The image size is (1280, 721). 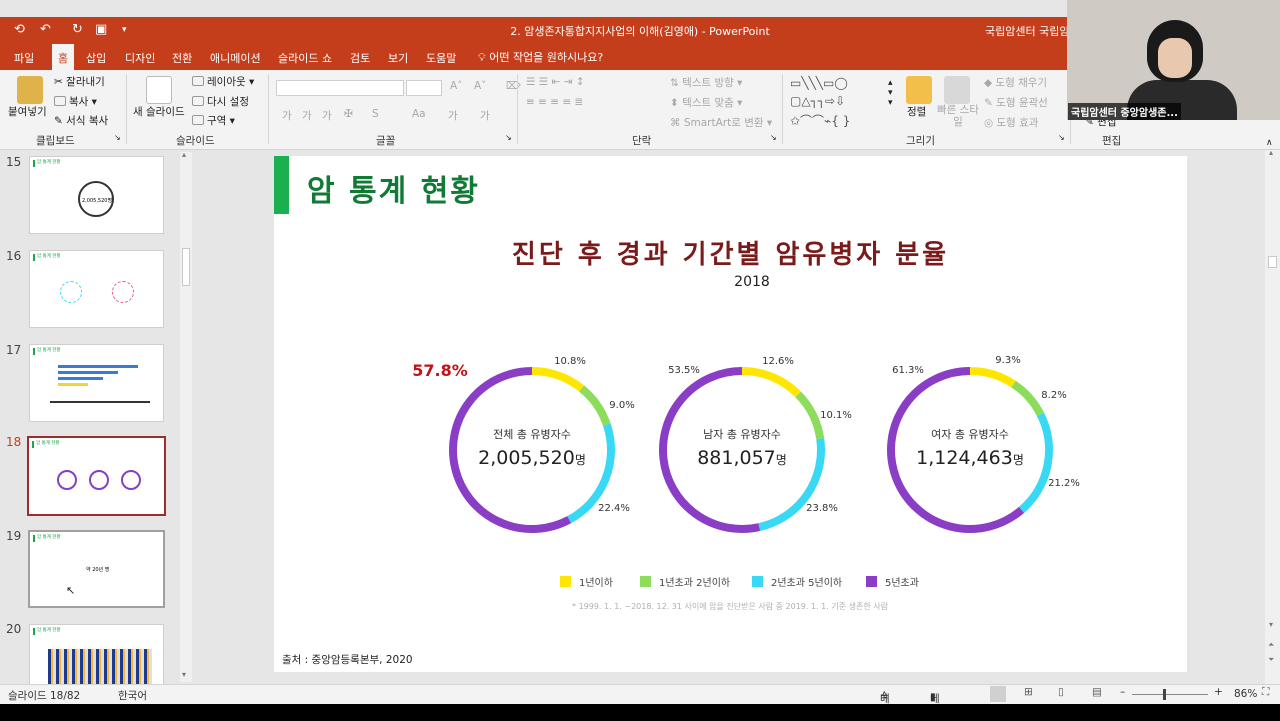 What do you see at coordinates (44, 695) in the screenshot?
I see `slide-counter: 슬라이드 18/82` at bounding box center [44, 695].